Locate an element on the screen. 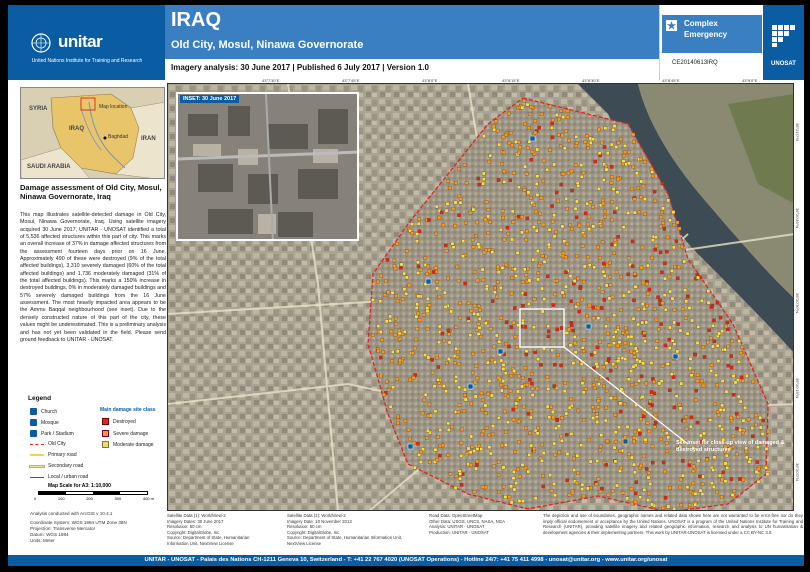 The image size is (810, 572). legend-moderate: Moderate damage is located at coordinates (128, 444).